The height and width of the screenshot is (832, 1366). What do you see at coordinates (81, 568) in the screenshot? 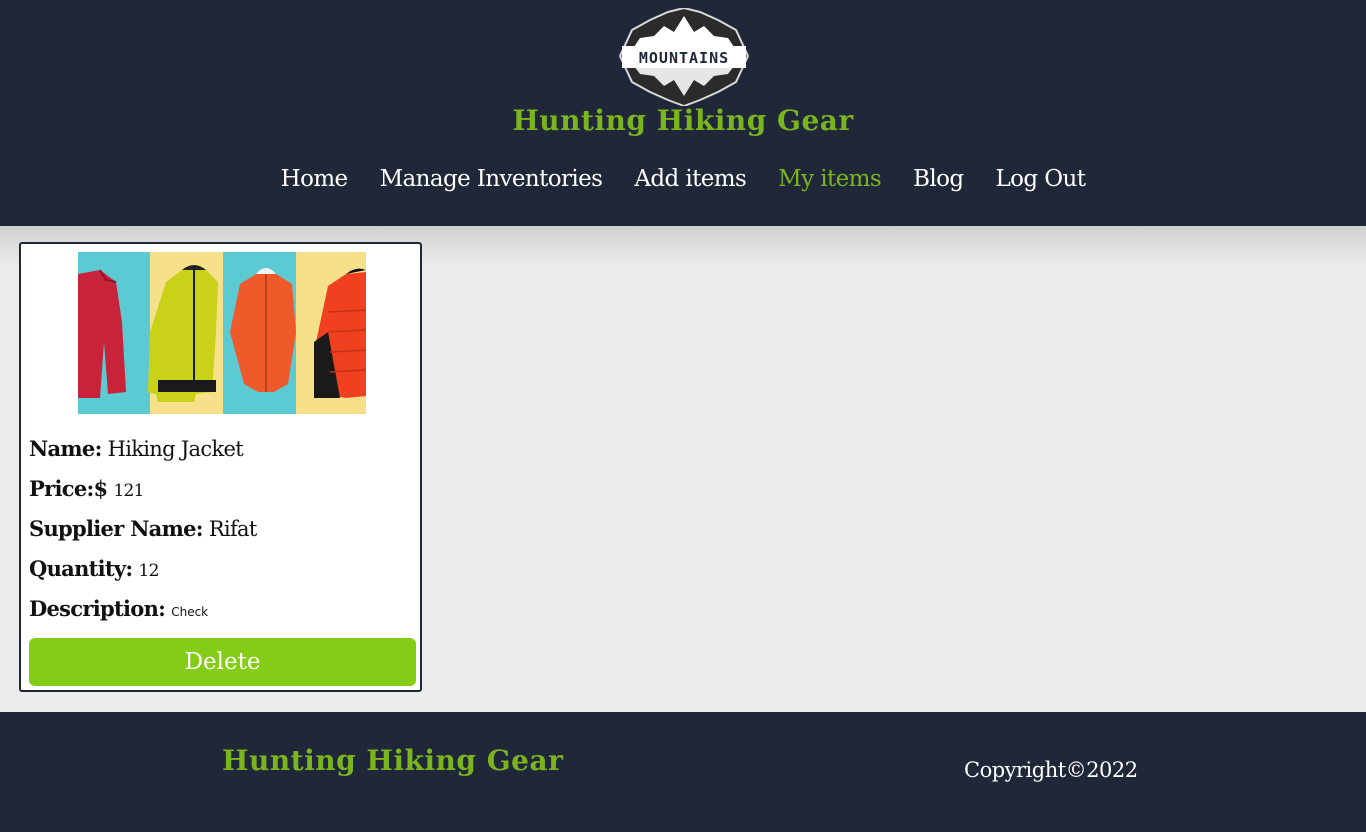
I see `item-quantity-label: Quantity:` at bounding box center [81, 568].